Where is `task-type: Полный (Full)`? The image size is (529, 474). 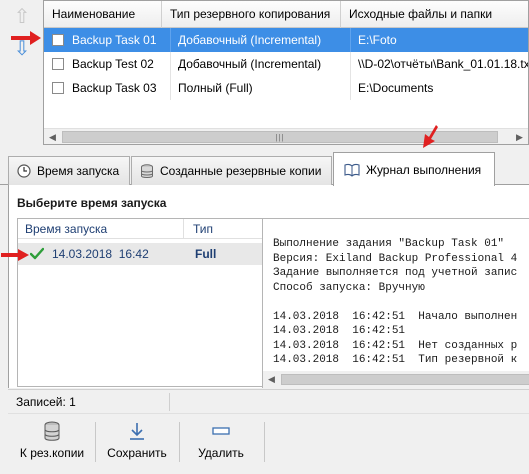
task-type: Полный (Full) is located at coordinates (215, 88).